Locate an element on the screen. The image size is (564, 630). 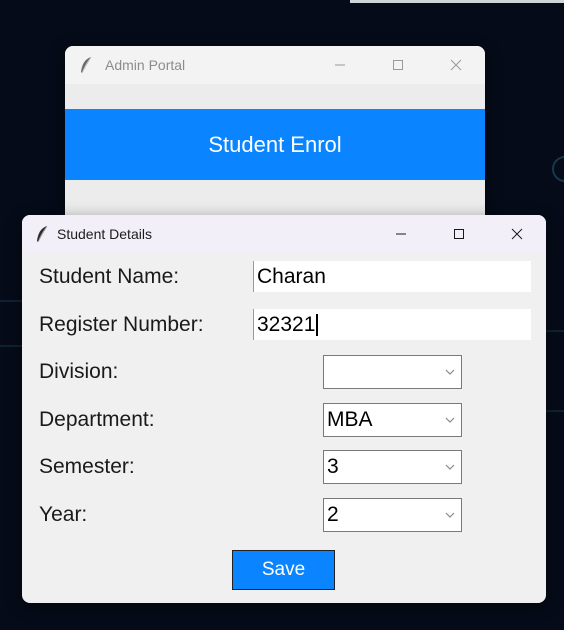
year-select: 2 is located at coordinates (392, 515).